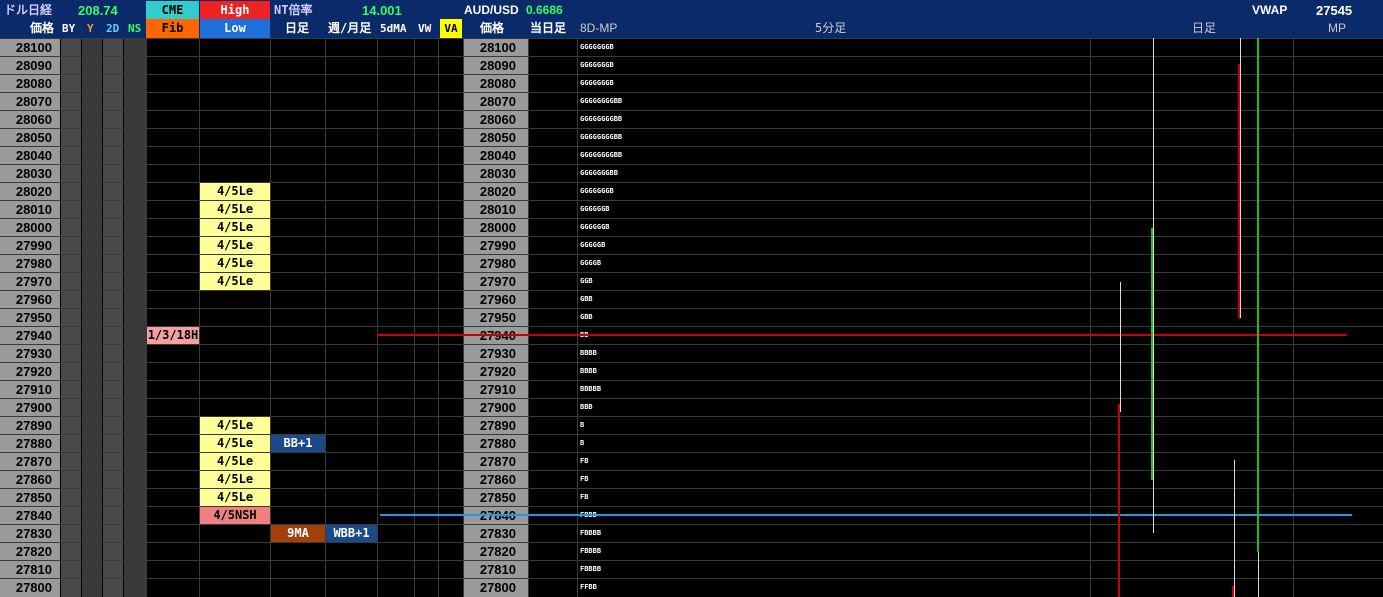  I want to click on market-profile-row: GGGGGGGB, so click(597, 65).